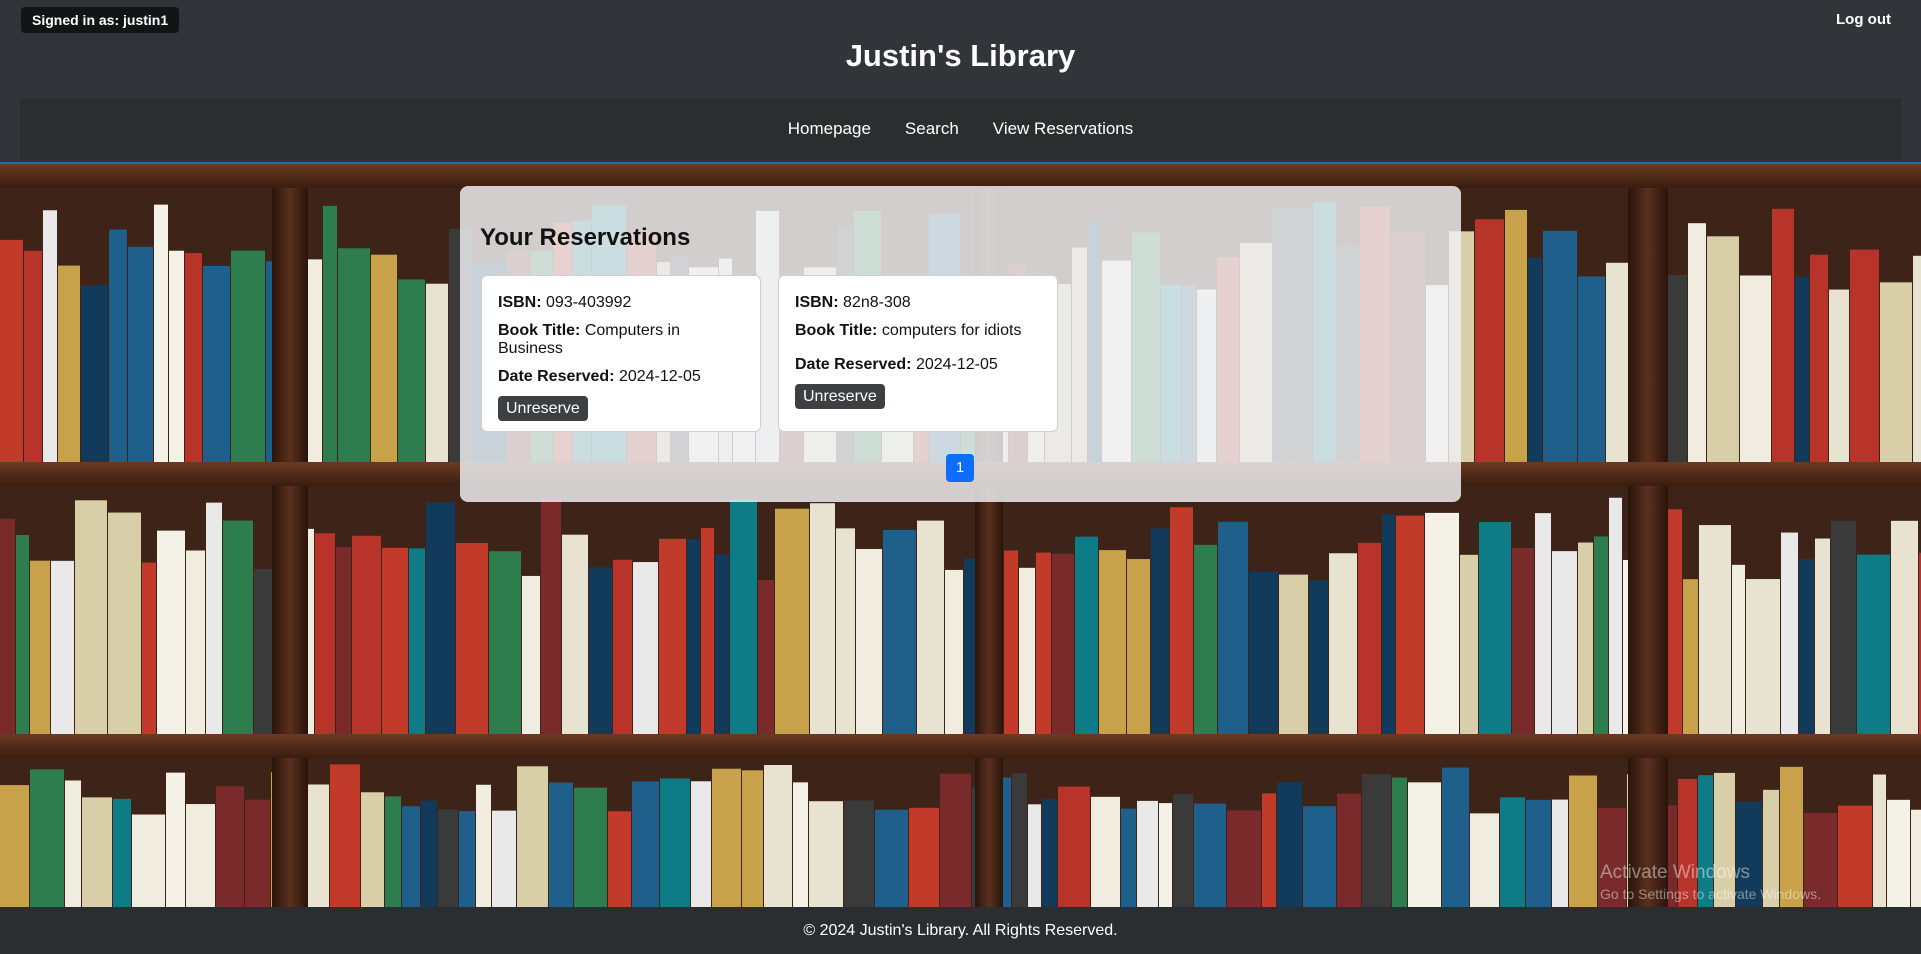 The height and width of the screenshot is (954, 1921). What do you see at coordinates (659, 376) in the screenshot?
I see `date-reserved-value: 2024-12-05` at bounding box center [659, 376].